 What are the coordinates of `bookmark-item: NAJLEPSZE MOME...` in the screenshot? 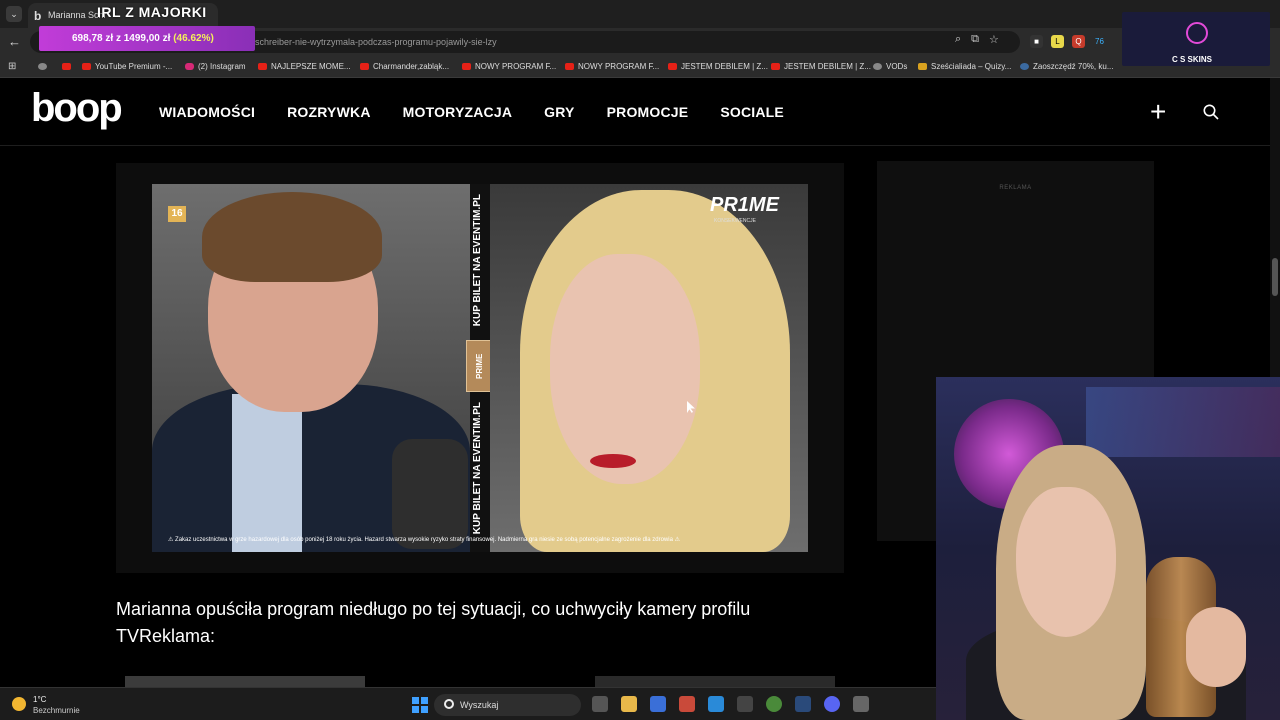 It's located at (304, 66).